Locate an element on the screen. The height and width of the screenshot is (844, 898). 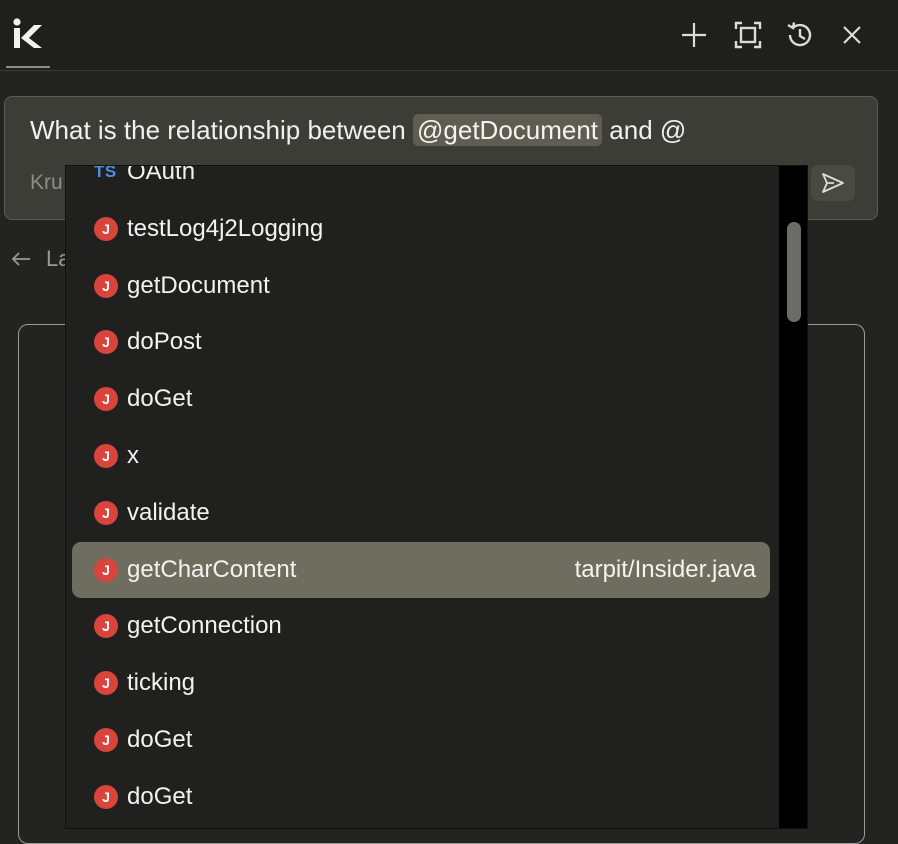
suggestion-file-path: tarpit/Insider.java is located at coordinates (665, 569).